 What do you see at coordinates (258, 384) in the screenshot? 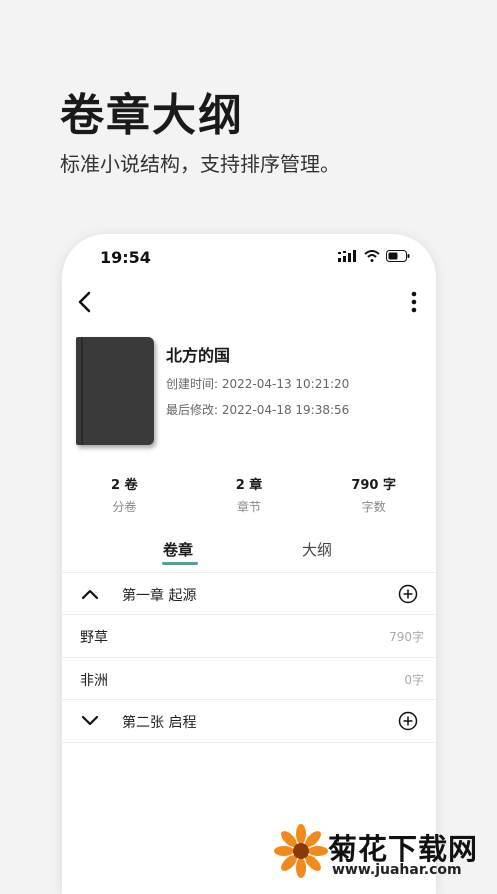
I see `book-created: 创建时间: 2022-04-13 10:21:20` at bounding box center [258, 384].